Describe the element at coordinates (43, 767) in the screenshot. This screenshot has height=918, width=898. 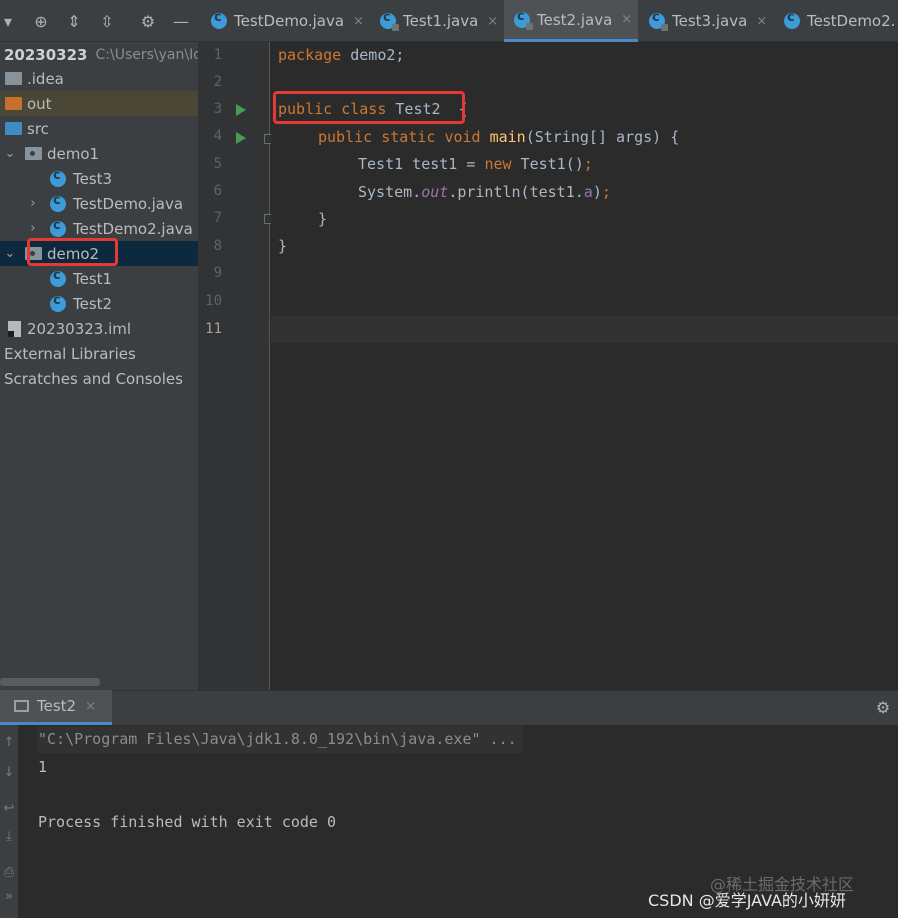
I see `console-output-line: 1` at that location.